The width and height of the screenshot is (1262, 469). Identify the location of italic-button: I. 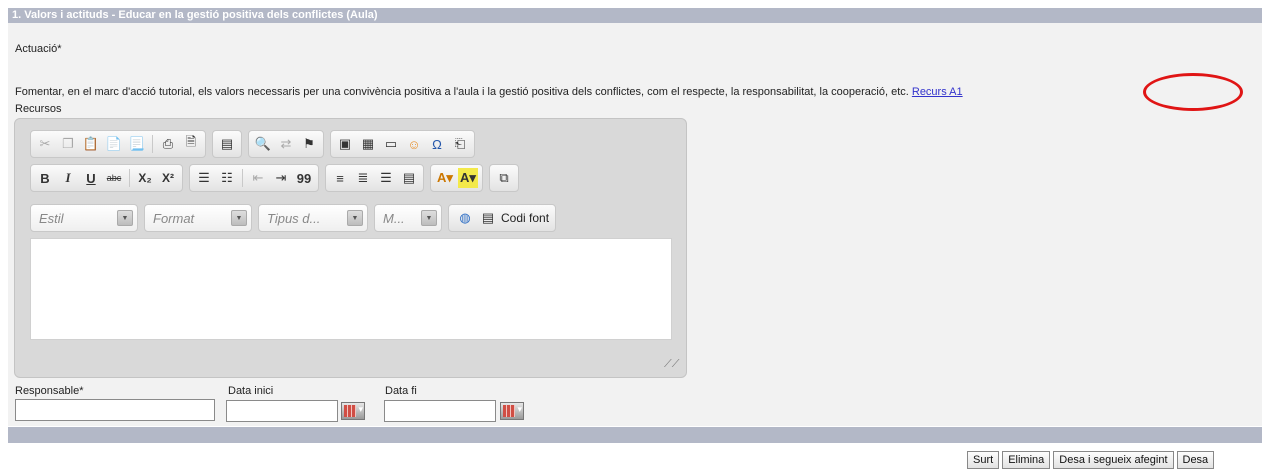
(68, 178).